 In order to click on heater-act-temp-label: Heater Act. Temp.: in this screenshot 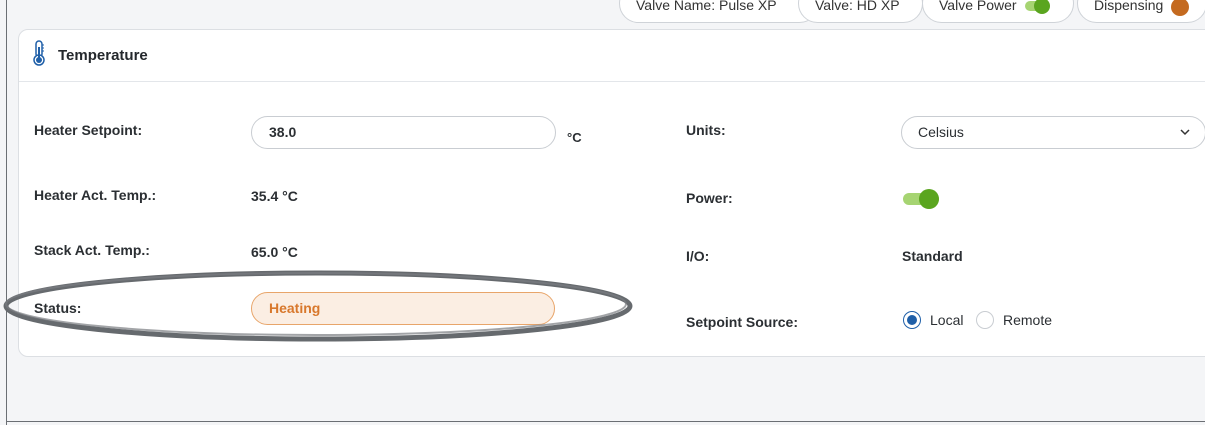, I will do `click(95, 195)`.